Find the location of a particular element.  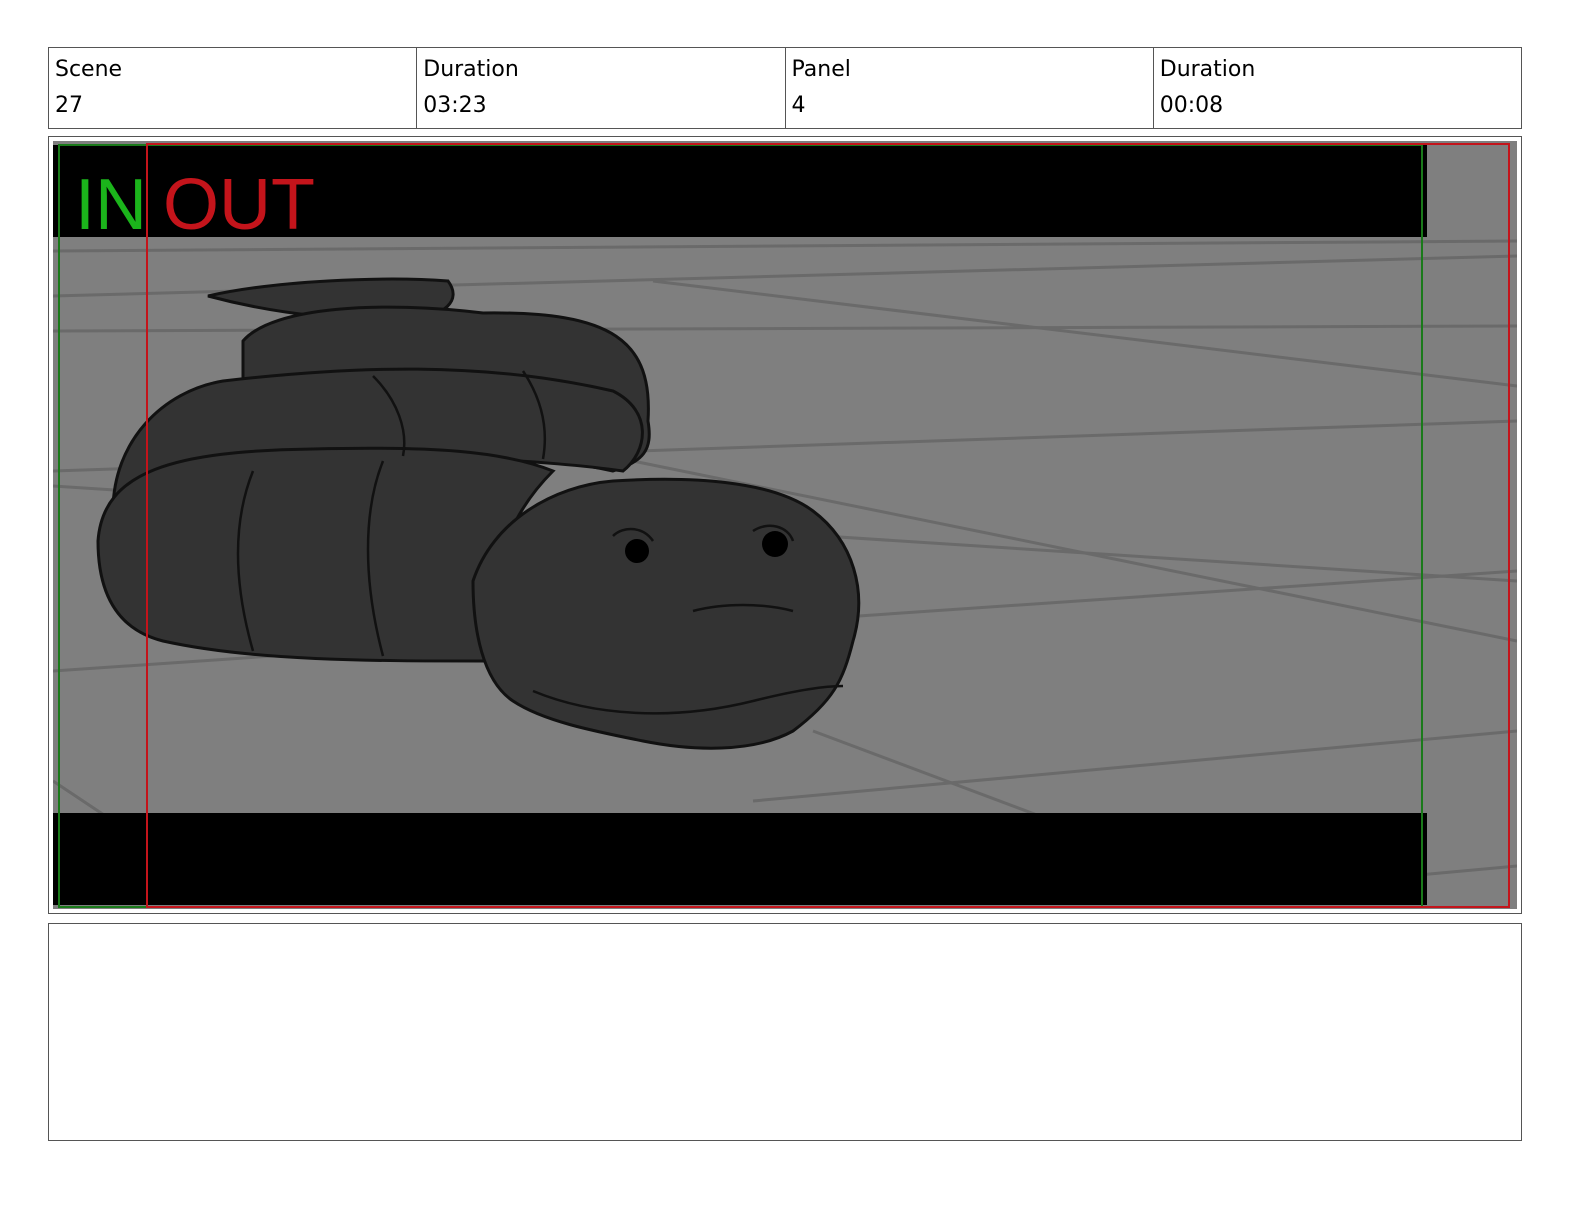

scene-duration-label: Duration is located at coordinates (471, 69).